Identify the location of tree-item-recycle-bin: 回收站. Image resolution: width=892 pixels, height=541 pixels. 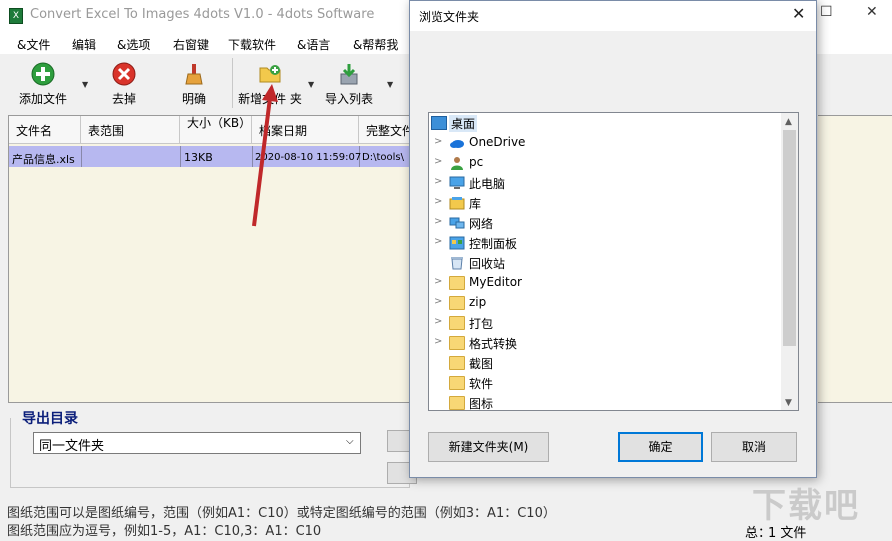
(605, 263).